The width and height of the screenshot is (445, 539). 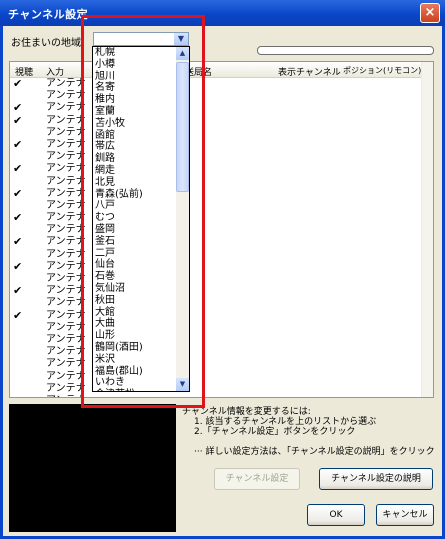 What do you see at coordinates (48, 14) in the screenshot?
I see `window-title: チャンネル設定` at bounding box center [48, 14].